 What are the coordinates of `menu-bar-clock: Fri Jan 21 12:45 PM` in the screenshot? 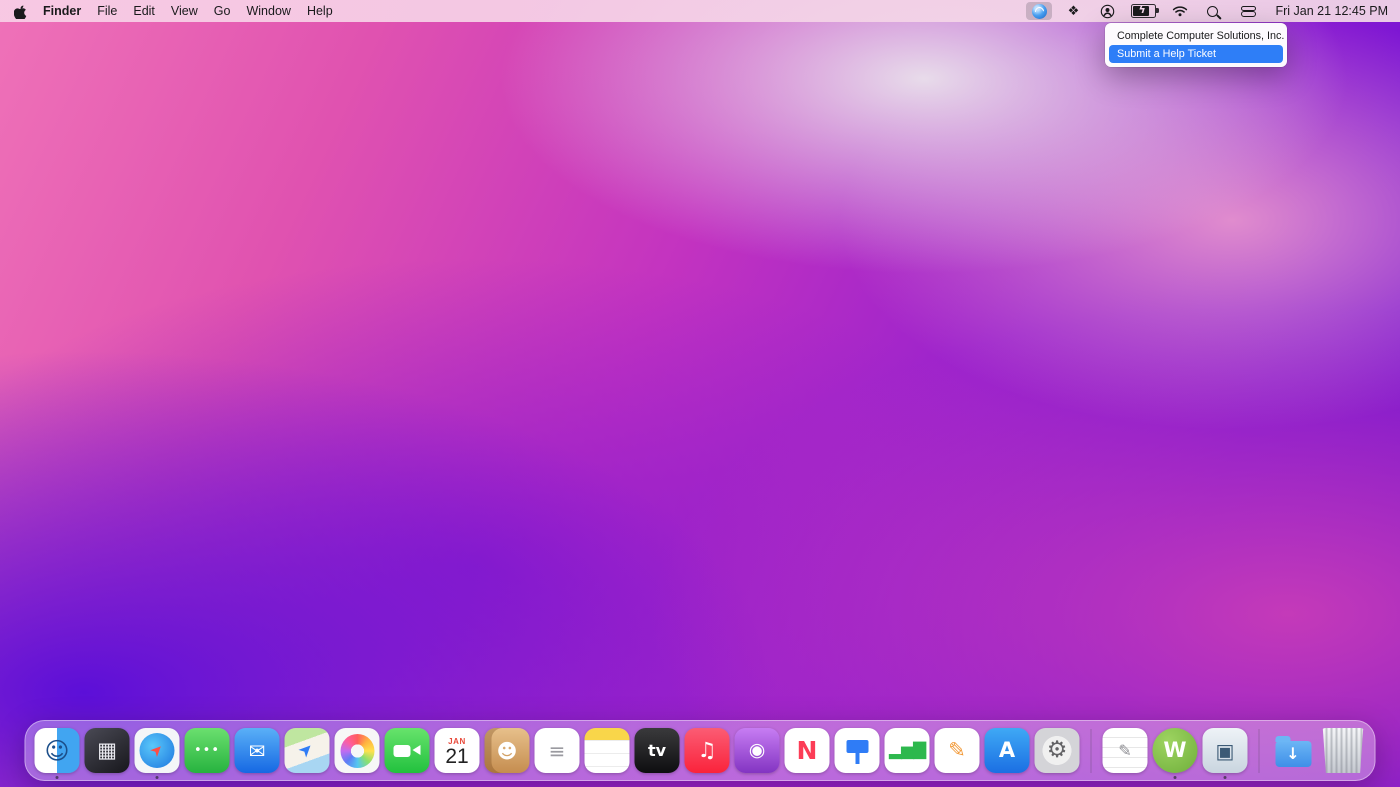 It's located at (1331, 11).